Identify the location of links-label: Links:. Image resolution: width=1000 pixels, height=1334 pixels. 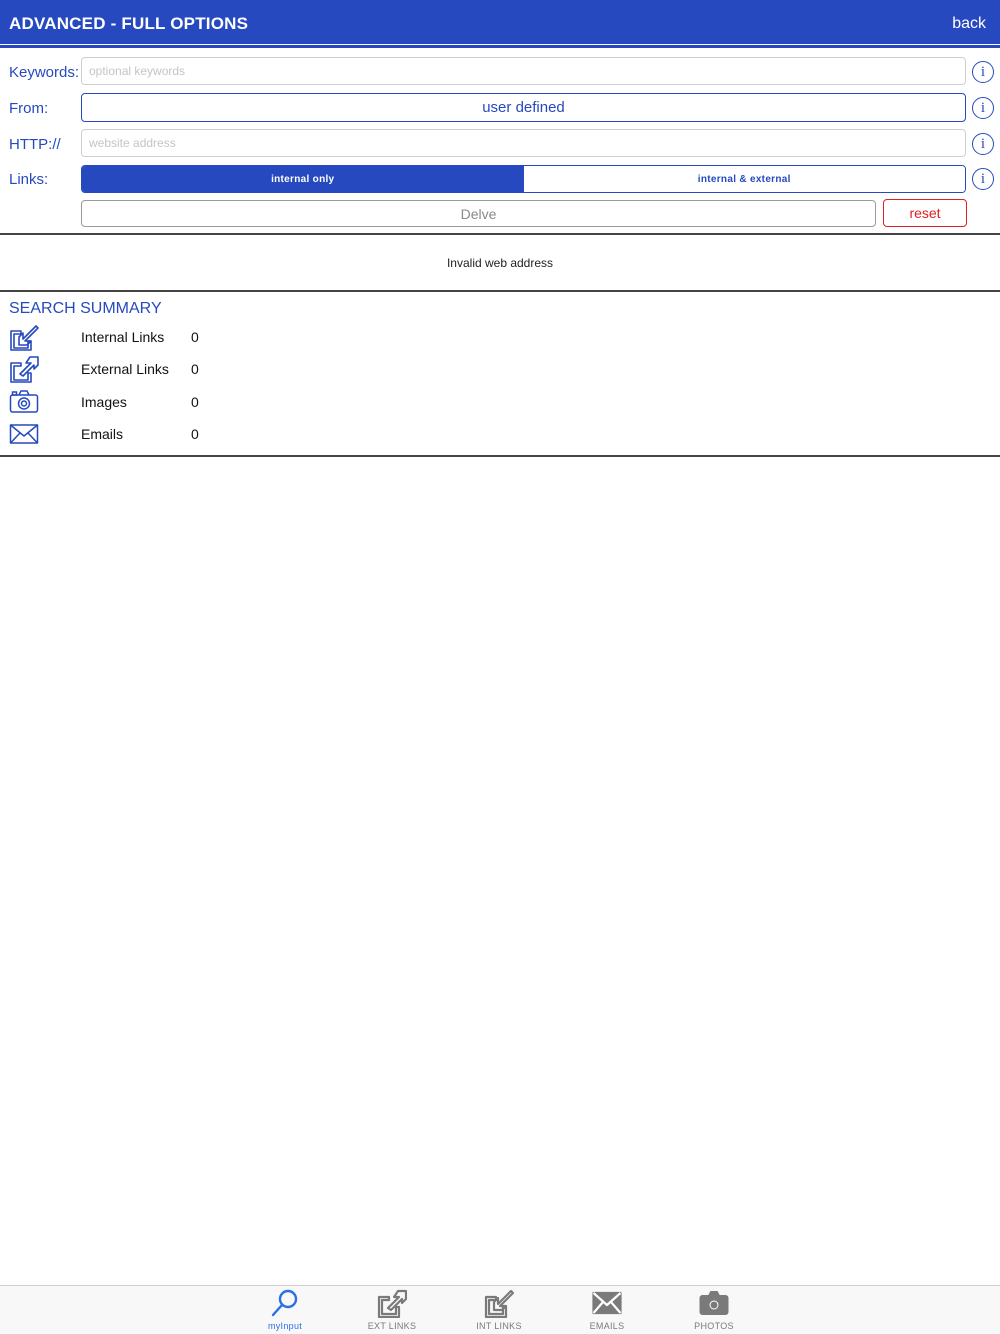
(29, 179).